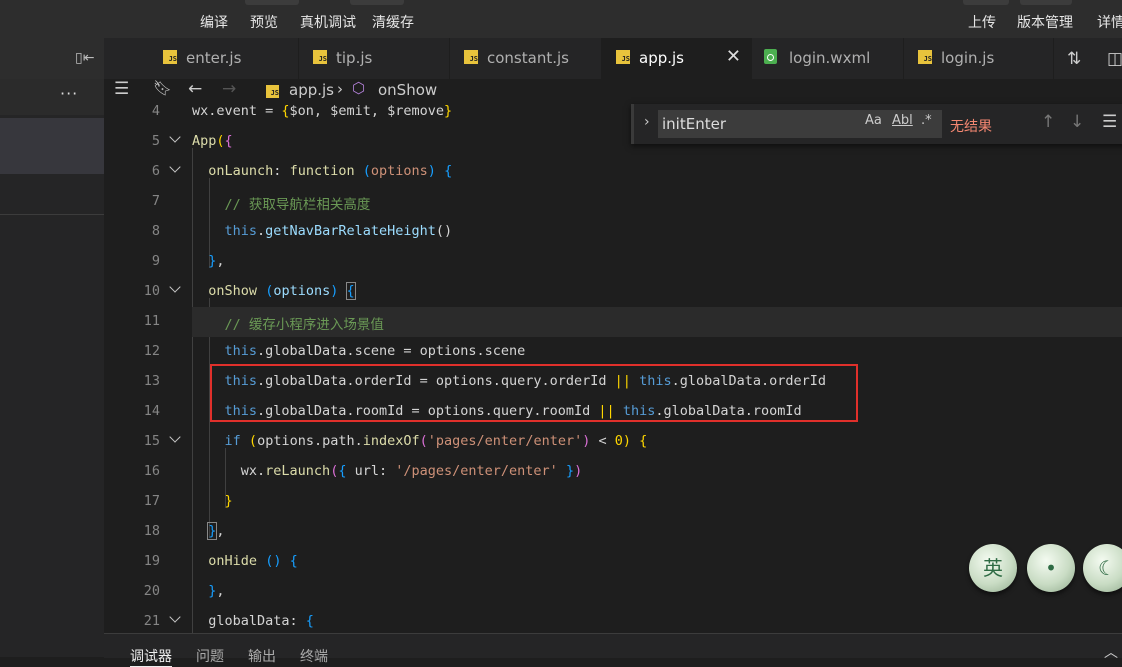 This screenshot has width=1122, height=667. What do you see at coordinates (613, 232) in the screenshot?
I see `code-line: 8 this.getNavBarRelateHeight()` at bounding box center [613, 232].